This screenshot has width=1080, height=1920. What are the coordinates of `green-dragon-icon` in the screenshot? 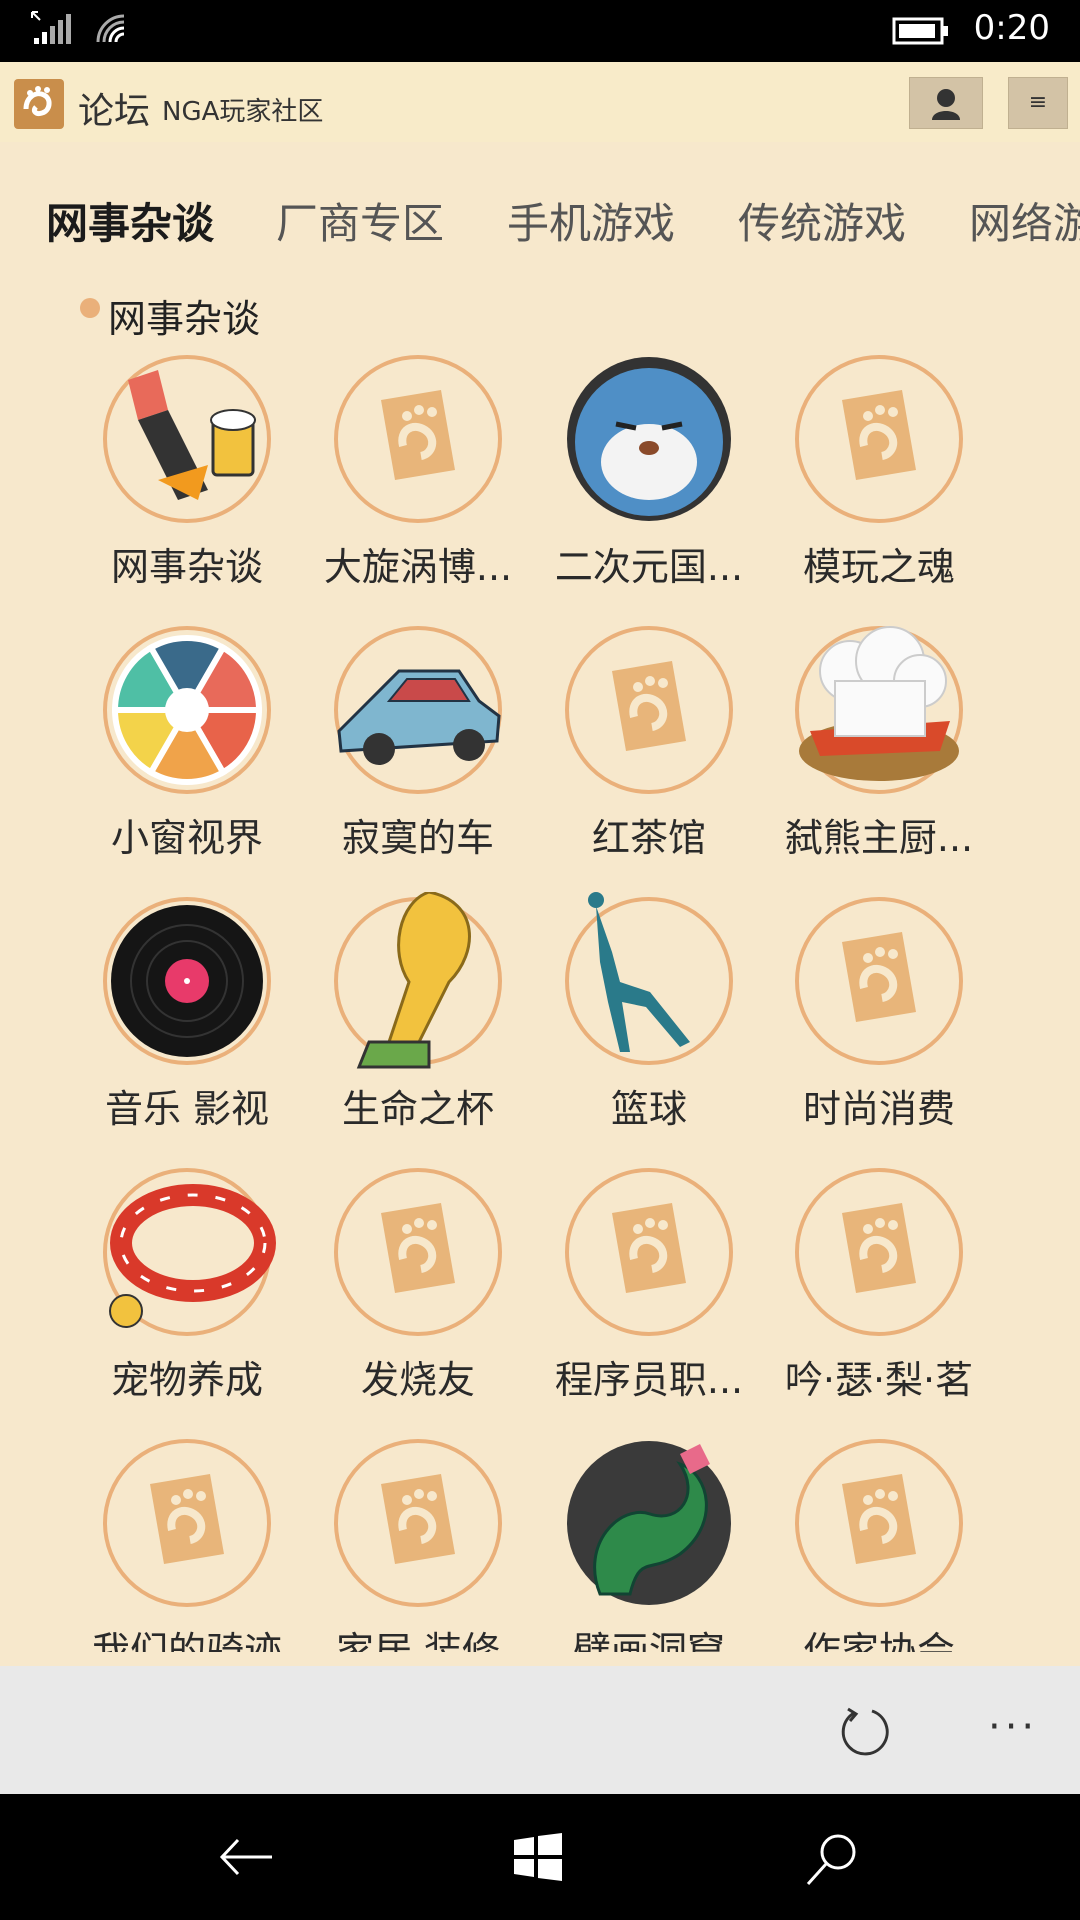 It's located at (649, 1523).